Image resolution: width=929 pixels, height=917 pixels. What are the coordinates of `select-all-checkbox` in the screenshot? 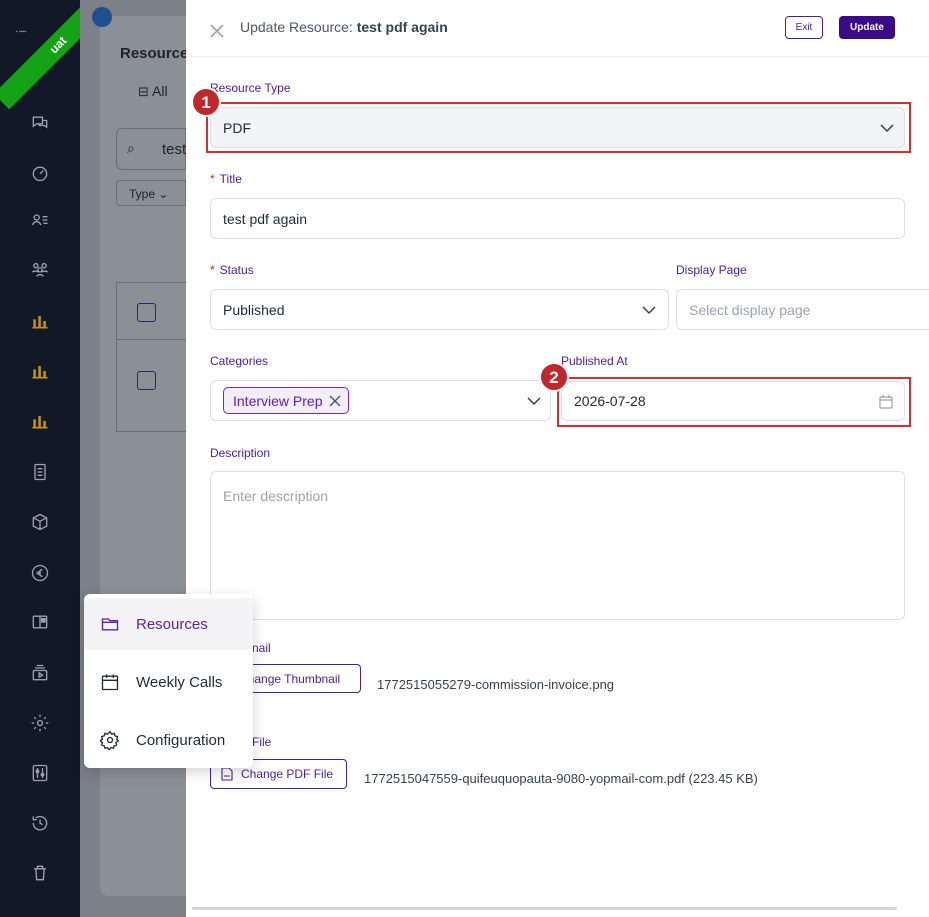 It's located at (146, 312).